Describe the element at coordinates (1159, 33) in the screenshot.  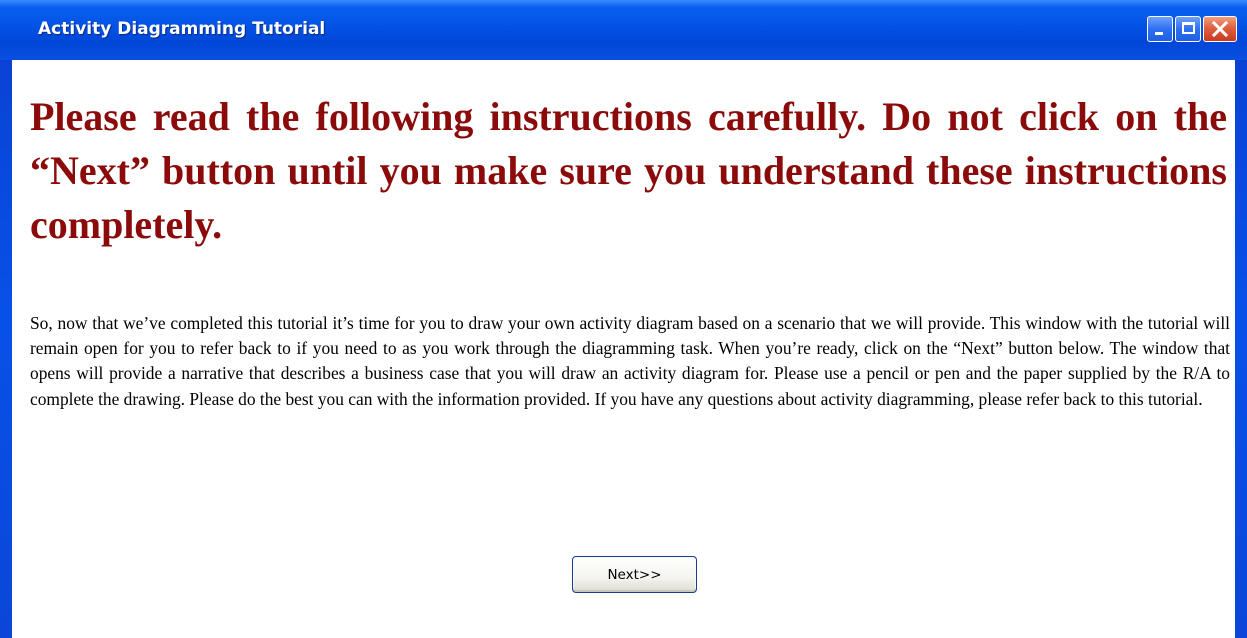
I see `minimize-icon` at that location.